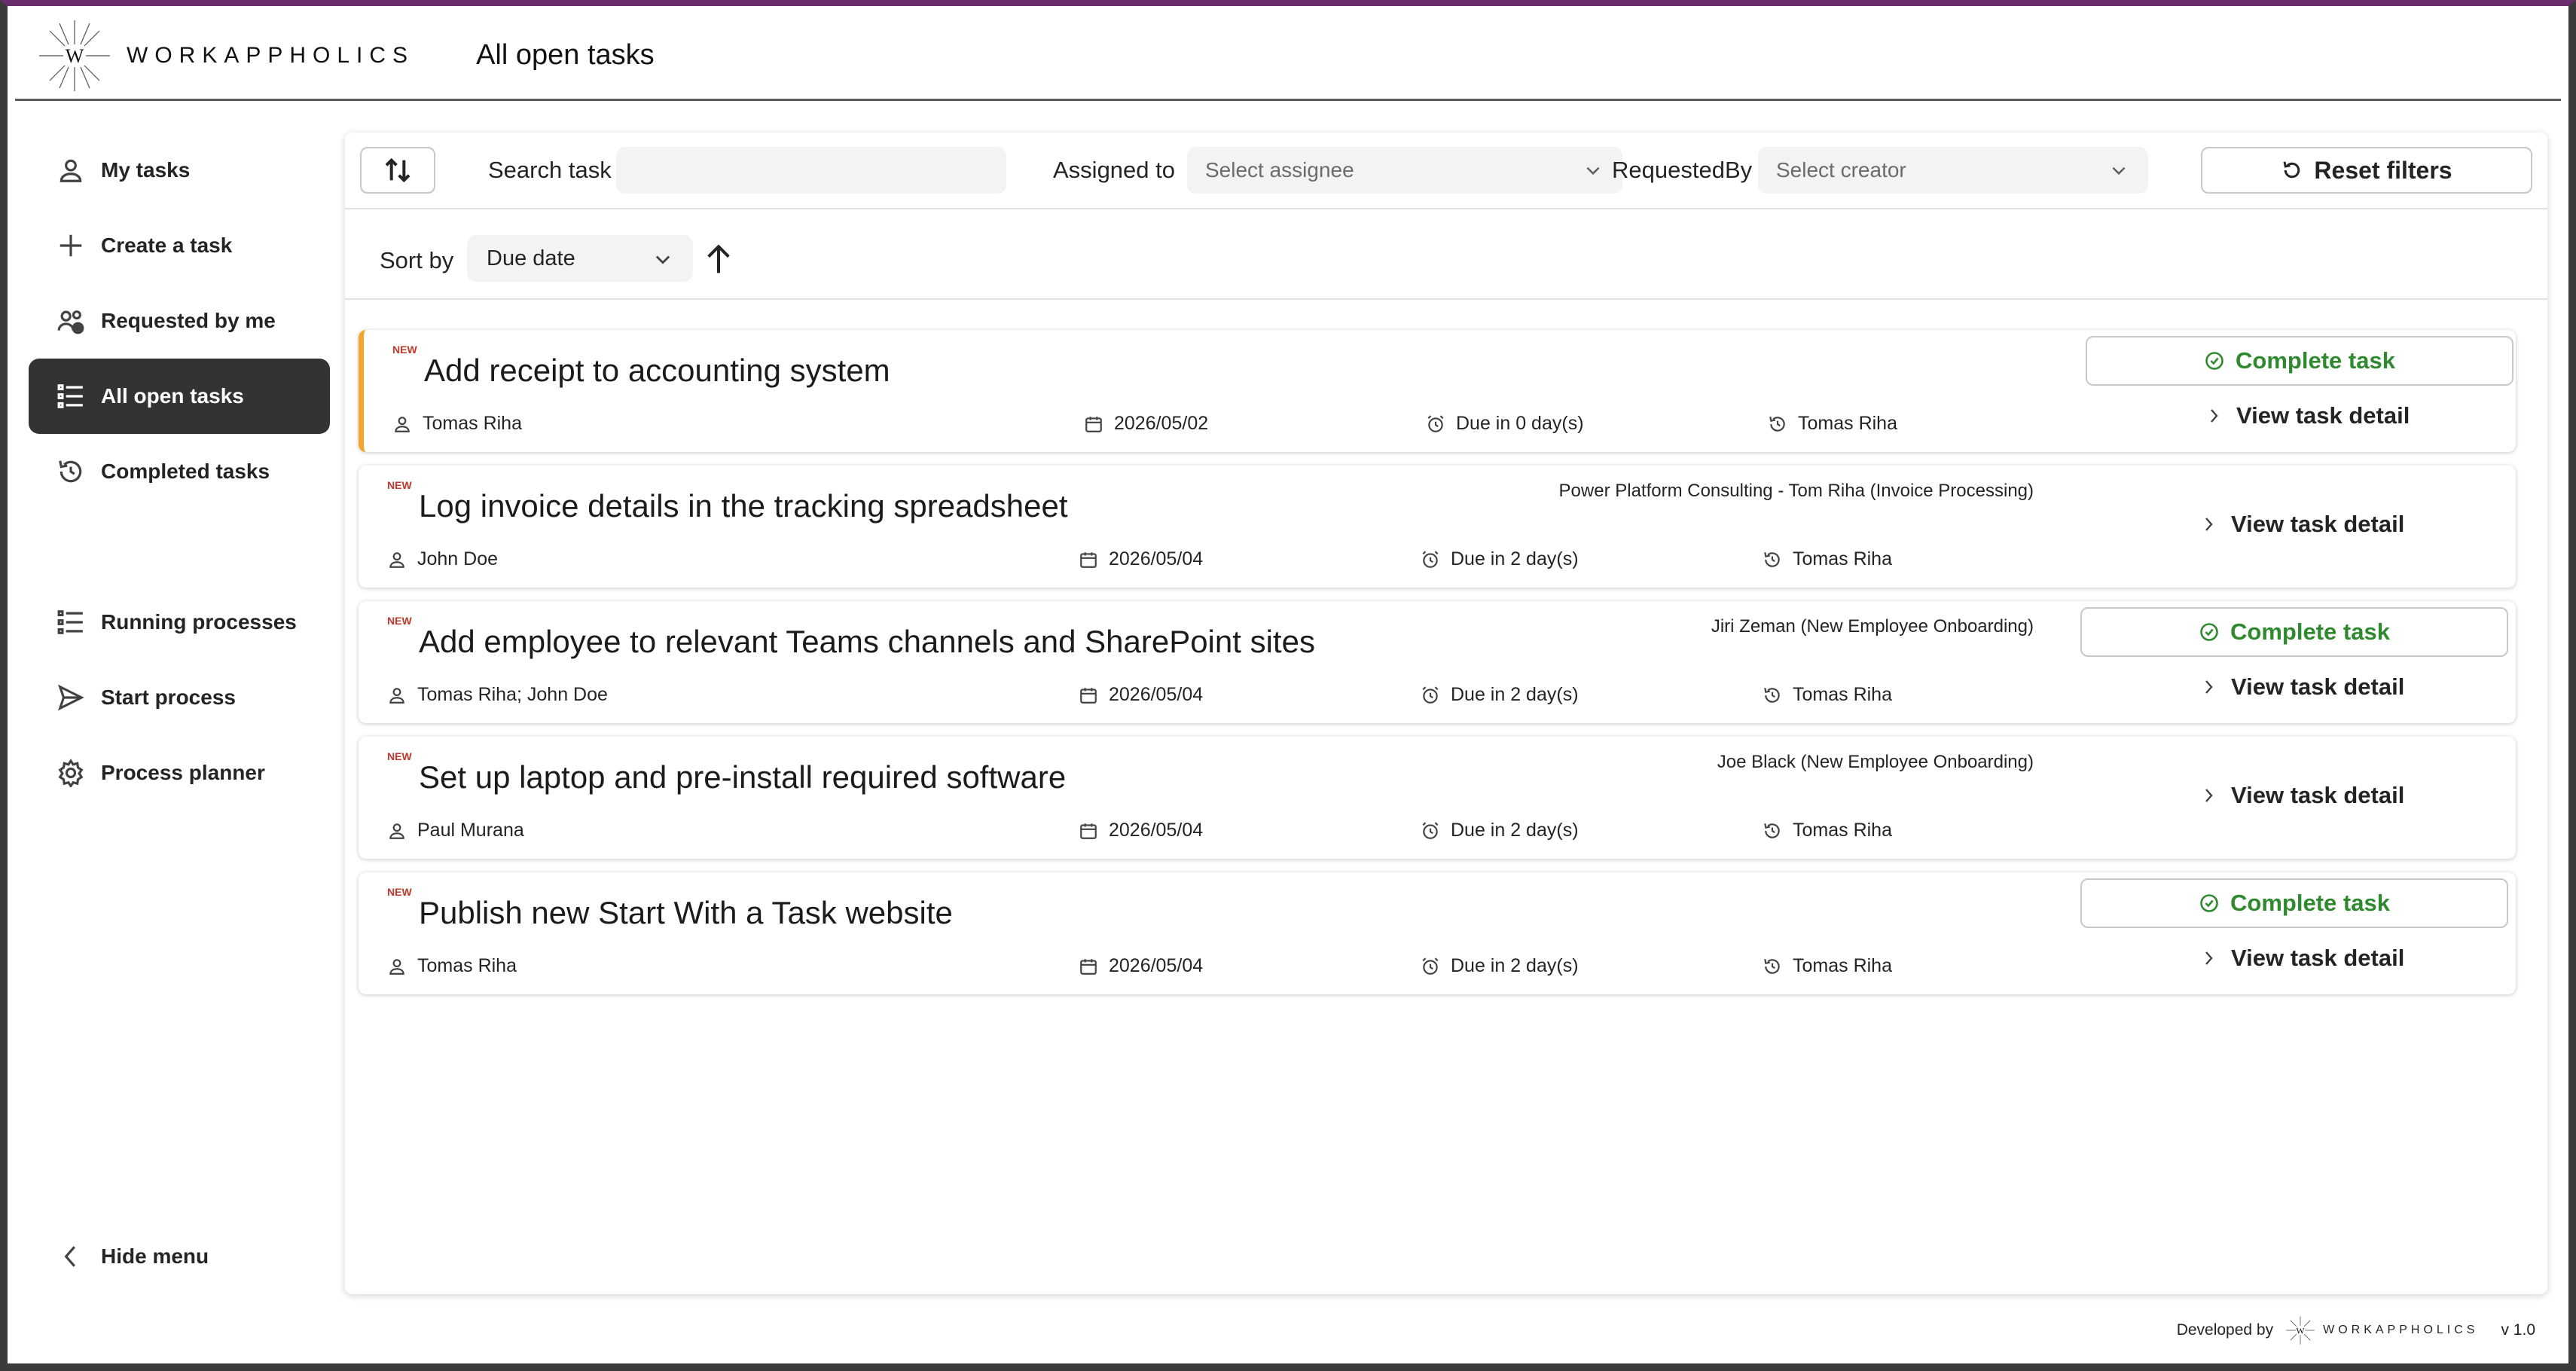 Image resolution: width=2576 pixels, height=1371 pixels. I want to click on assignee-select: Select assignee, so click(1405, 170).